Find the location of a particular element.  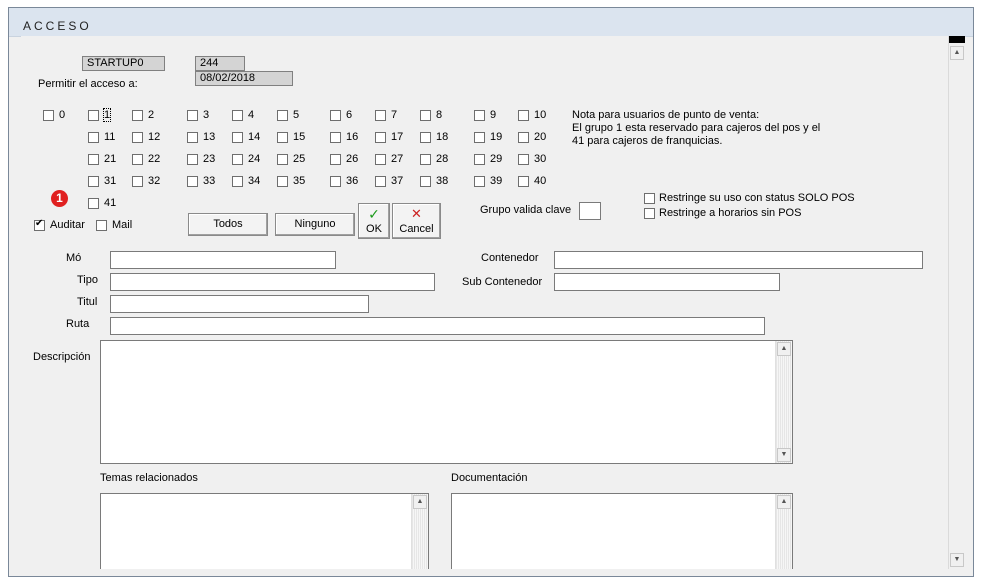

group-label-24: 24 is located at coordinates (254, 159).